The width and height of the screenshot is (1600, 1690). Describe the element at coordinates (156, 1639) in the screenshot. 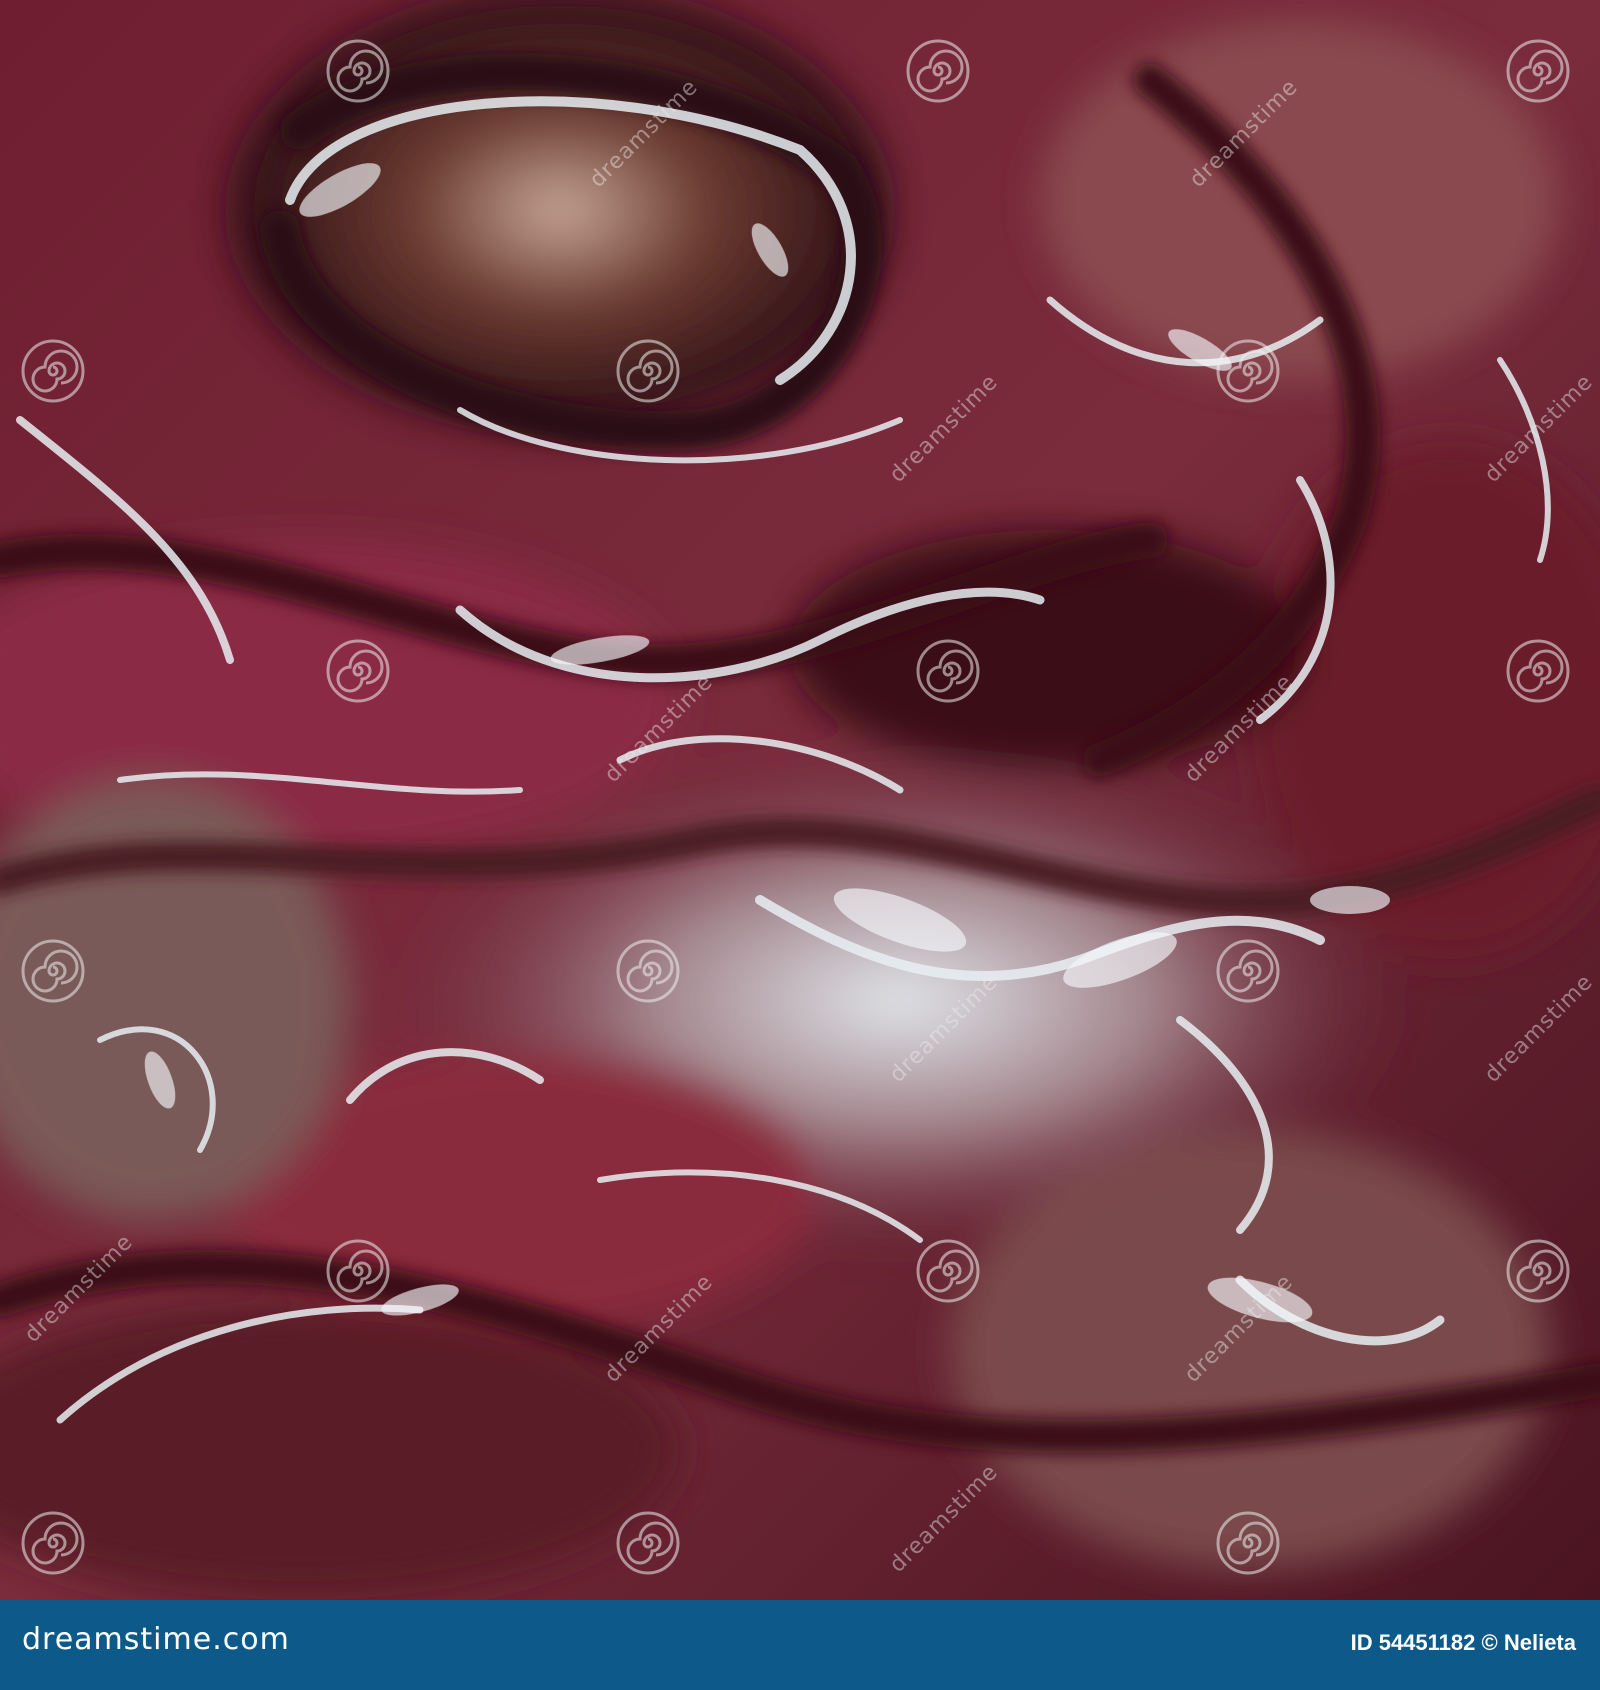

I see `footer-site-name: dreamstime.com` at that location.